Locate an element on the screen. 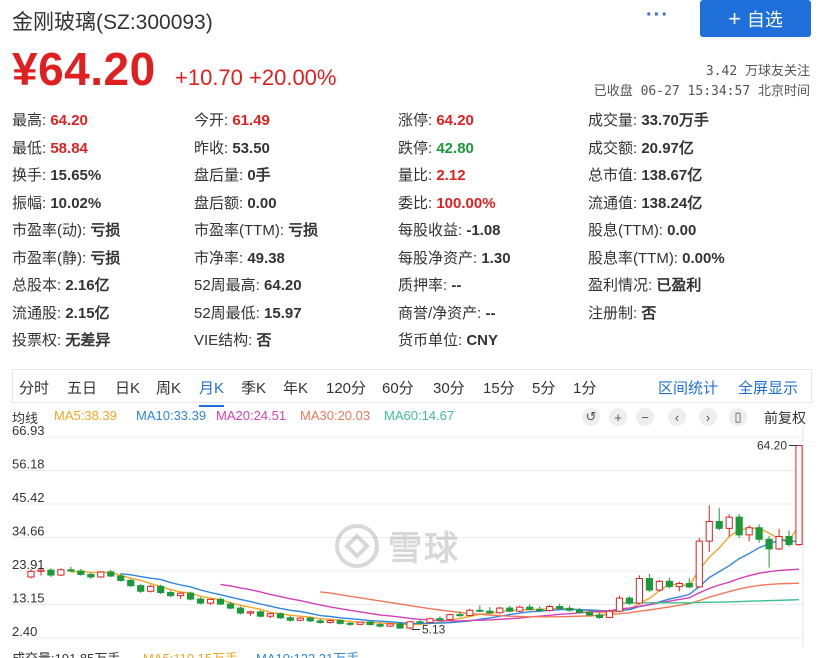 Image resolution: width=832 pixels, height=658 pixels. tab-2: 日K is located at coordinates (127, 387).